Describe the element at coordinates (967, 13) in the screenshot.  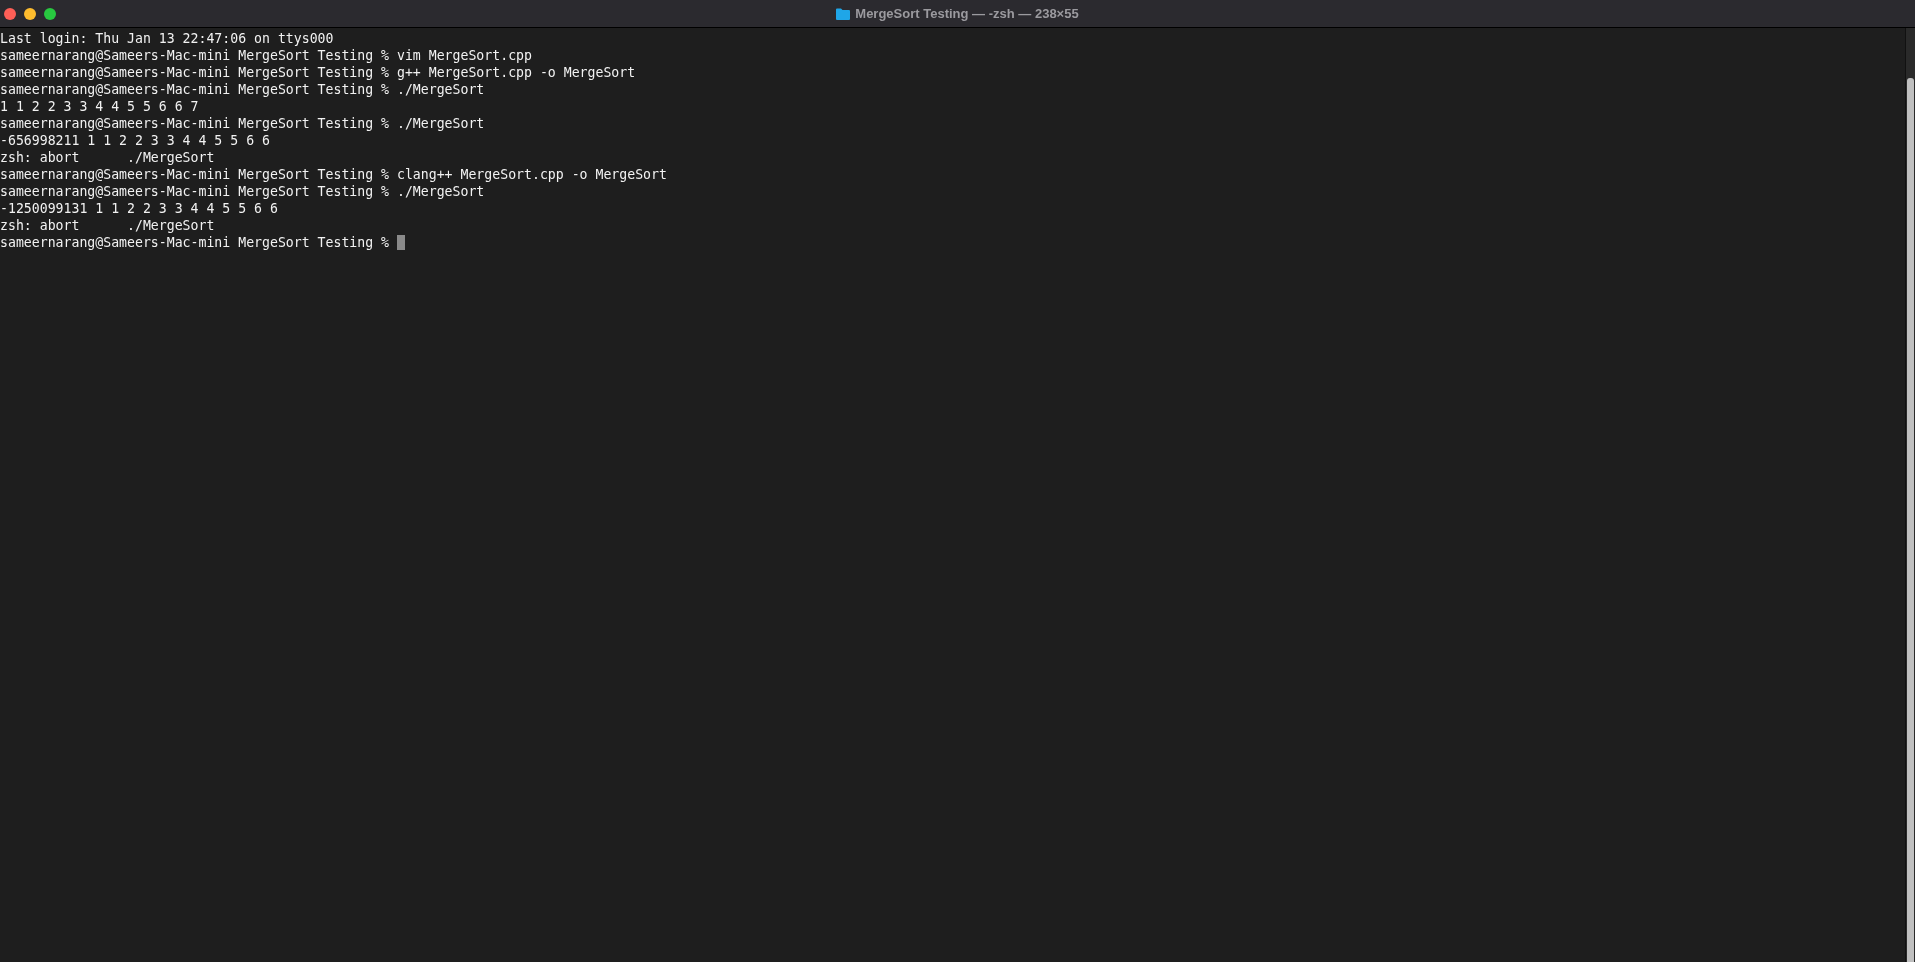
I see `window-title: MergeSort Testing — -zsh — 238×55` at that location.